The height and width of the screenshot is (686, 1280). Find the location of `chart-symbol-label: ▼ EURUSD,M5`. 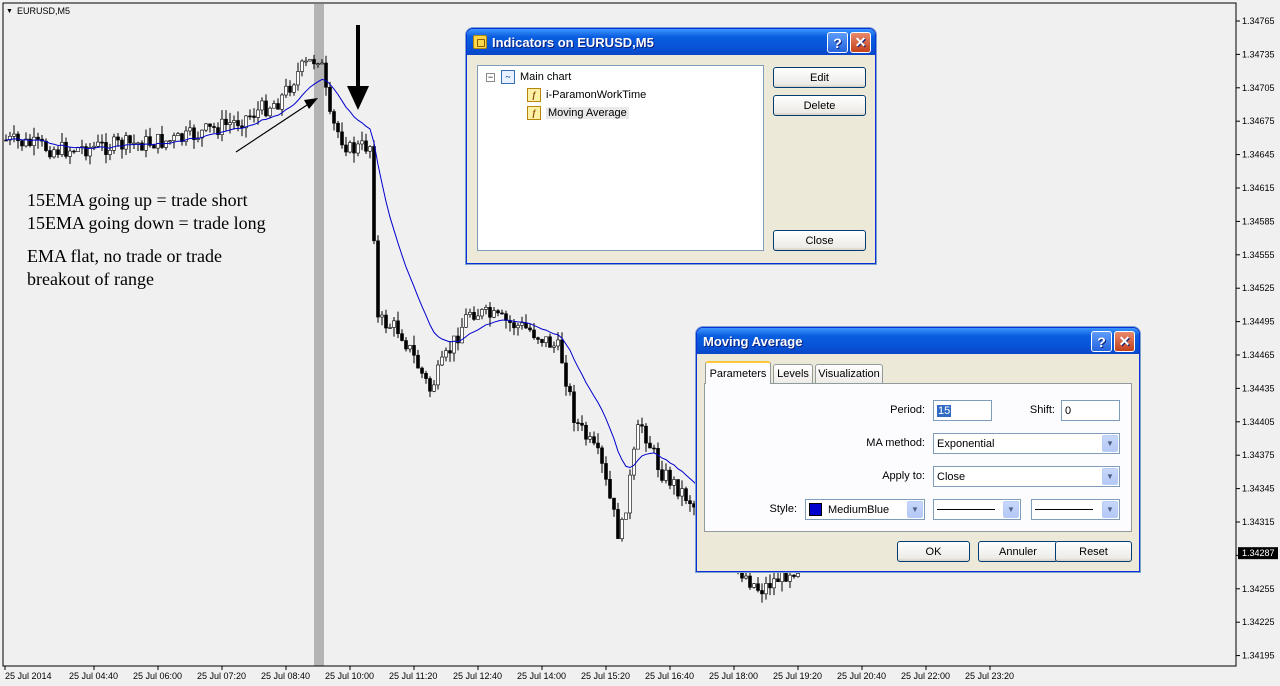

chart-symbol-label: ▼ EURUSD,M5 is located at coordinates (38, 11).